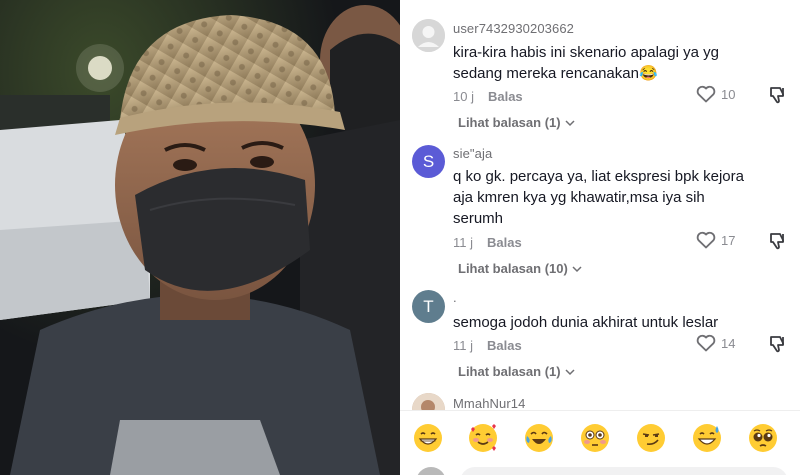 The image size is (800, 475). Describe the element at coordinates (463, 96) in the screenshot. I see `comment-time: 10 j` at that location.